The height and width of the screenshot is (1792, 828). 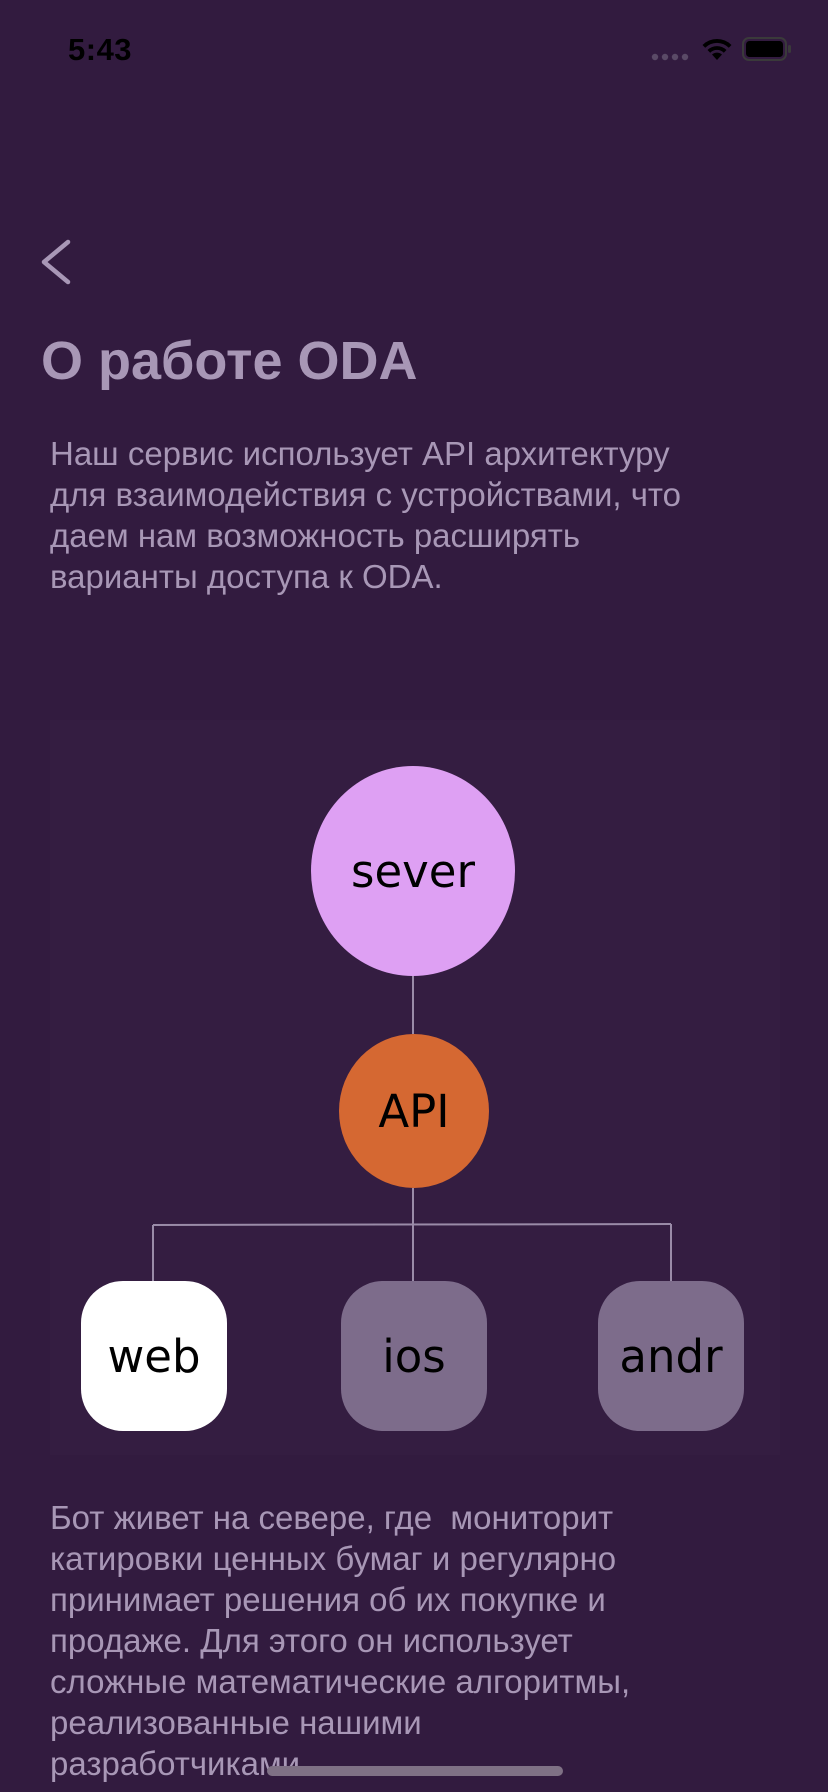 I want to click on back-button, so click(x=56, y=262).